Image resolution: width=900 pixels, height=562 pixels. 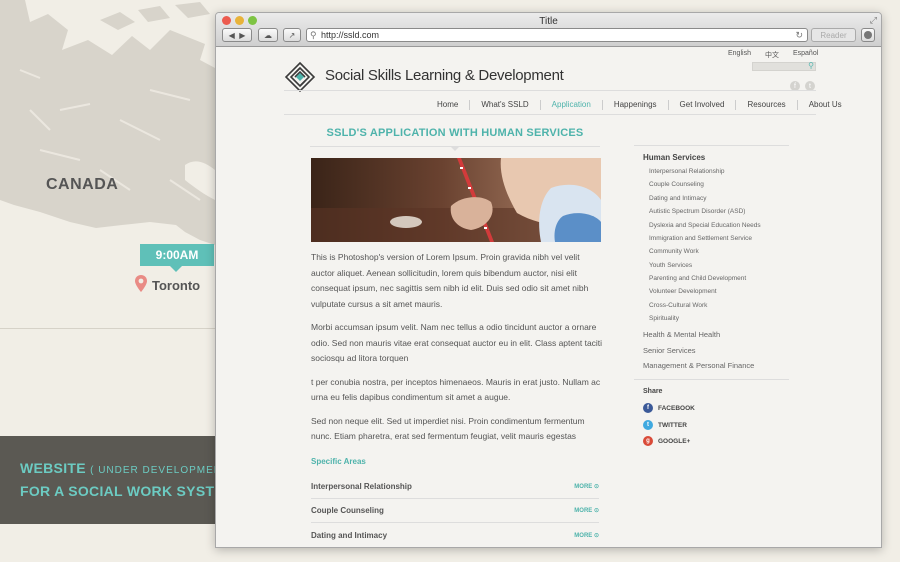 I want to click on share-facebook: f FACEBOOK, so click(x=669, y=408).